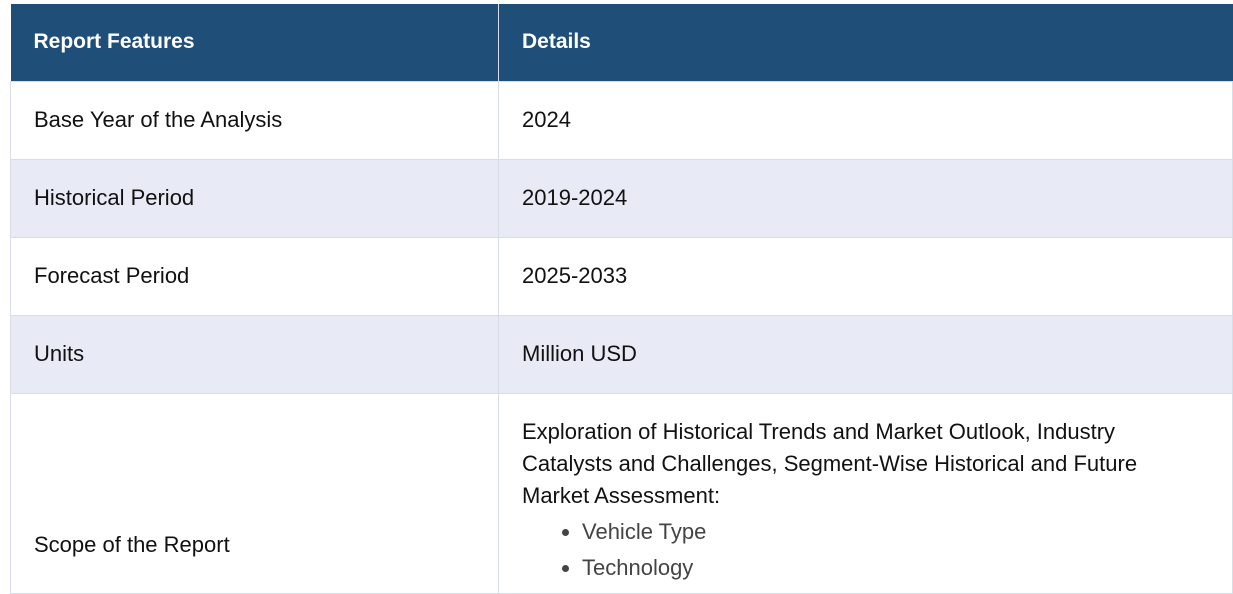  I want to click on table-header-row: Report Features Details, so click(621, 42).